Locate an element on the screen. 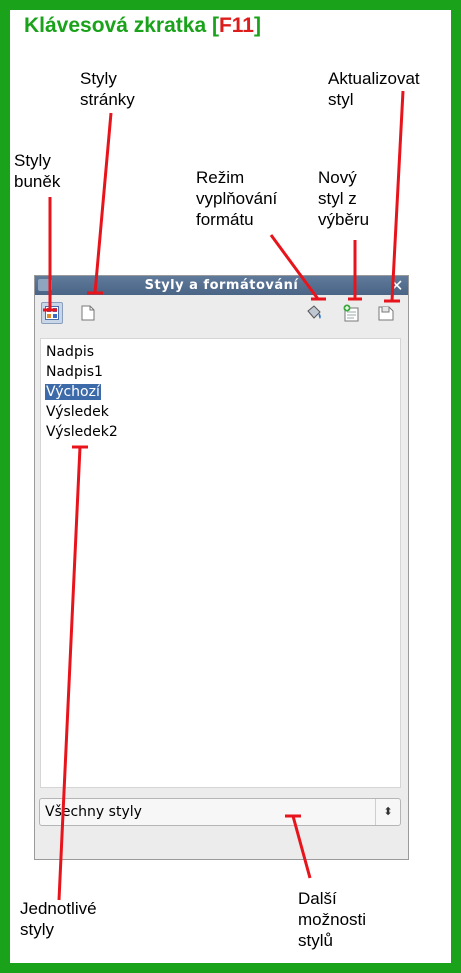  style-name: Výsledek2 is located at coordinates (82, 432).